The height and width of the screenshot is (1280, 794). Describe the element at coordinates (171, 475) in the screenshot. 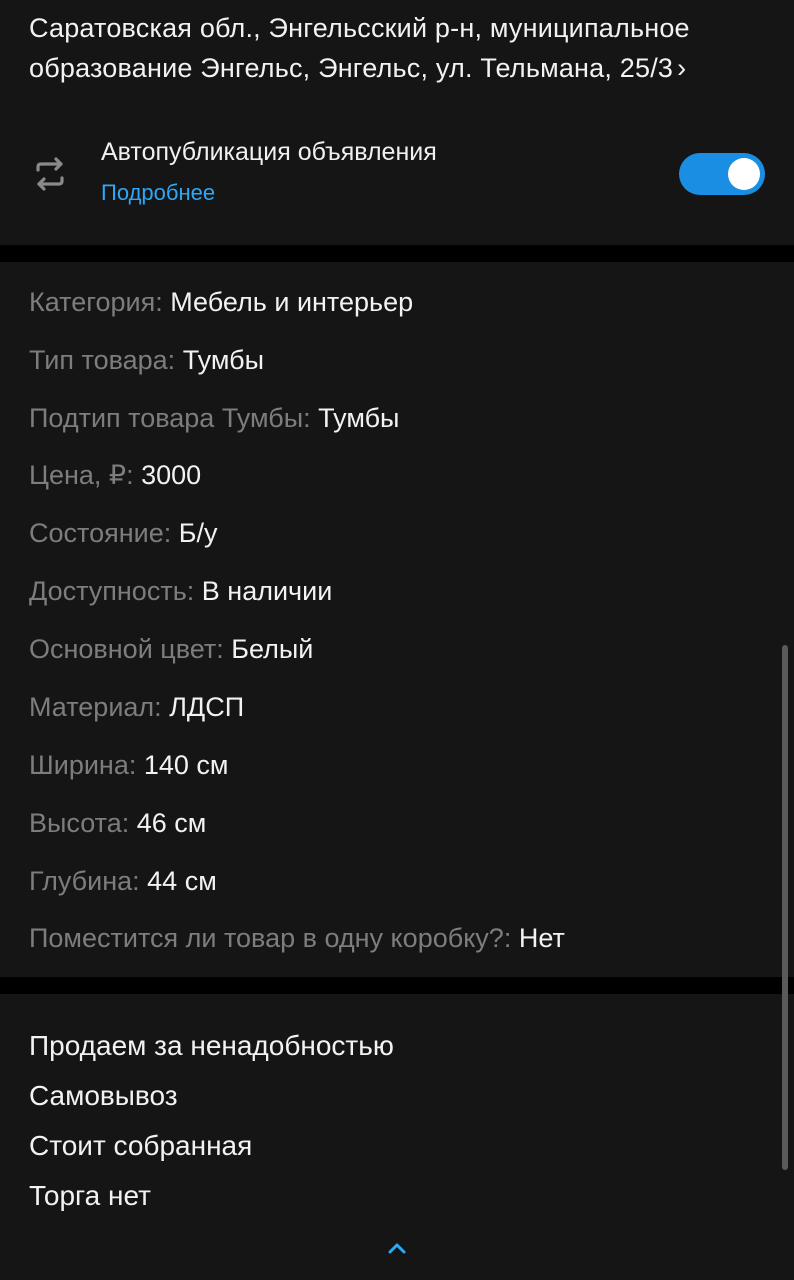

I see `spec-value: 3000` at that location.